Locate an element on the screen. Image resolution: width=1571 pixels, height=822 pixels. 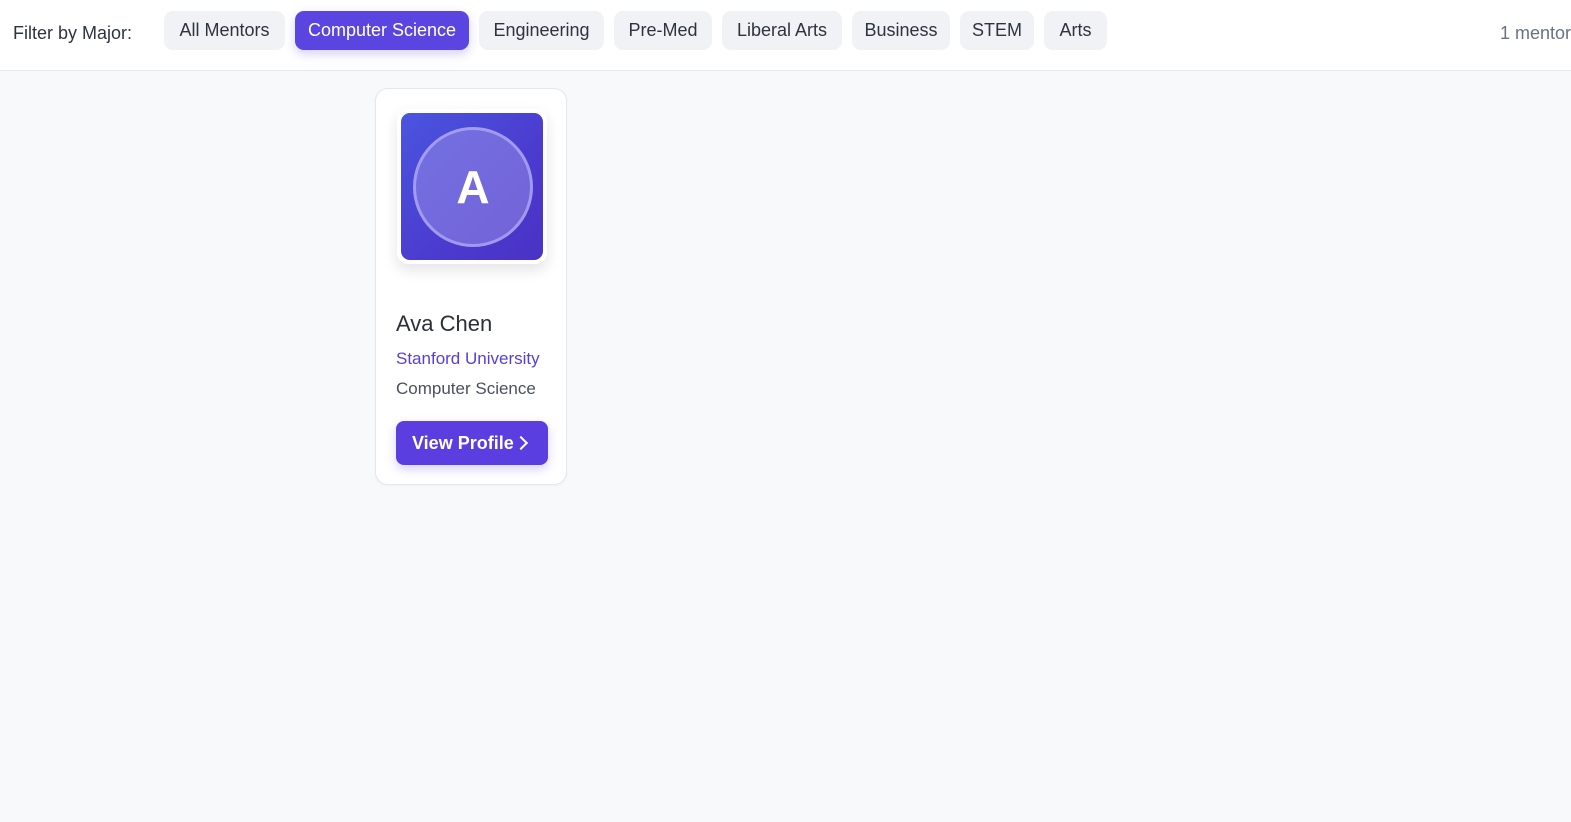
mentor-count: 1 mentor is located at coordinates (1535, 33).